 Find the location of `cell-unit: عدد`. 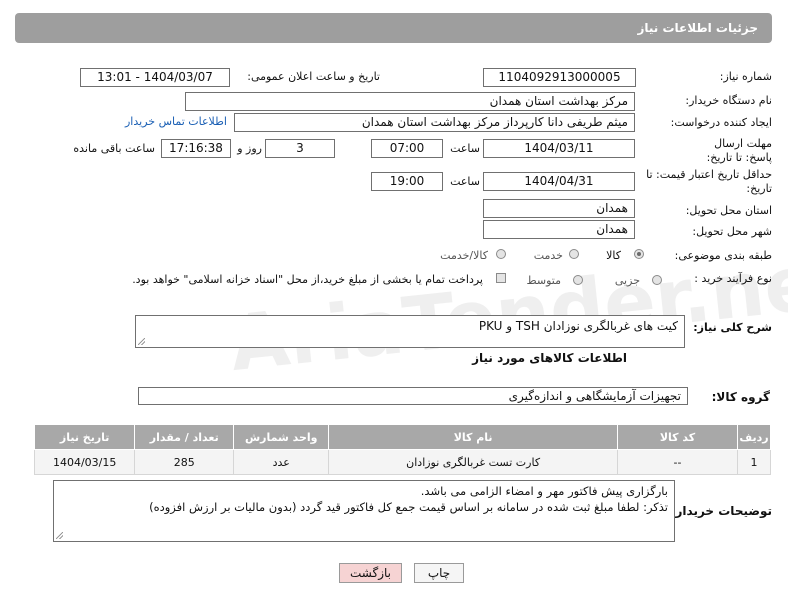

cell-unit: عدد is located at coordinates (281, 462).